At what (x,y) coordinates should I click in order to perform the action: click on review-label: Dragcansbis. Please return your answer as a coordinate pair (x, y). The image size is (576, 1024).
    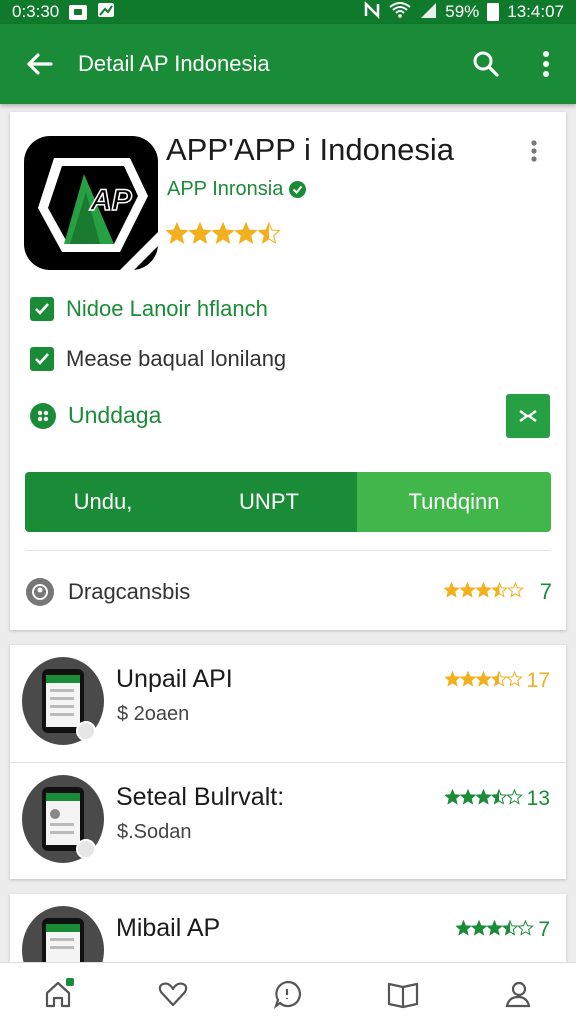
    Looking at the image, I should click on (129, 591).